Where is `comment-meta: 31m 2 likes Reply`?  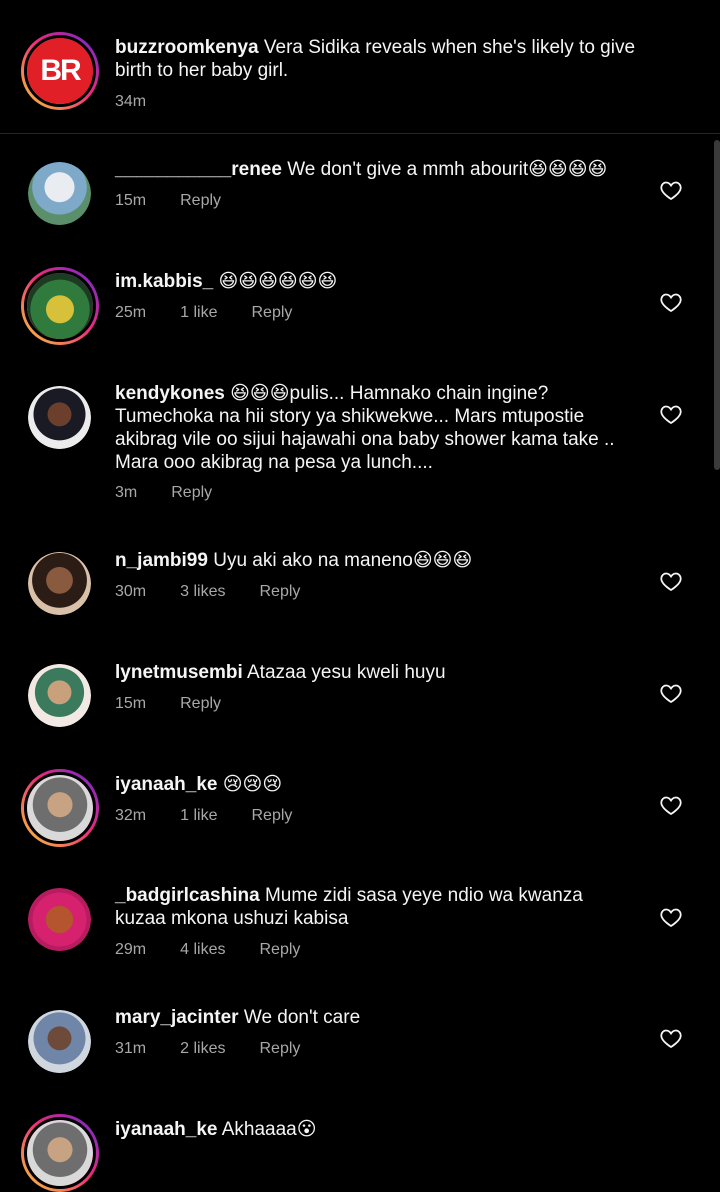 comment-meta: 31m 2 likes Reply is located at coordinates (224, 1049).